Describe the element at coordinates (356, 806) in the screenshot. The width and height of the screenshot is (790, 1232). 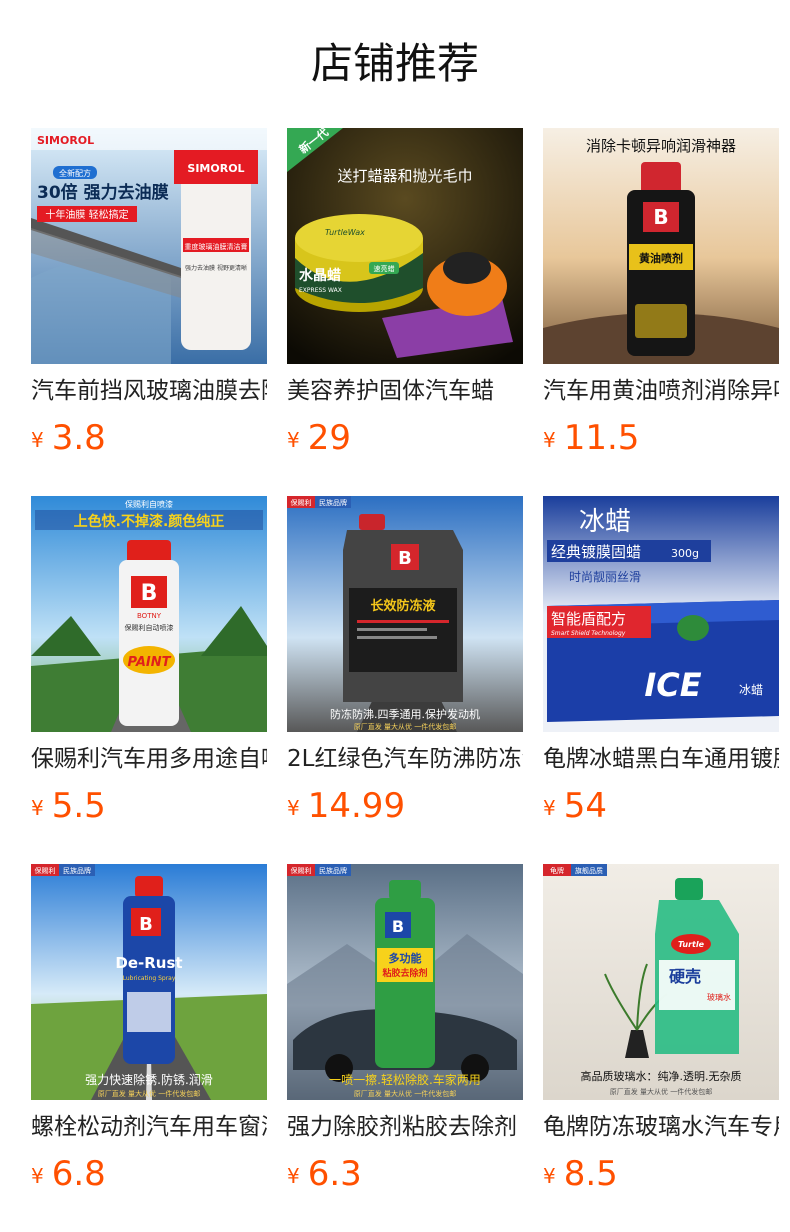
I see `price-value: 14.99` at that location.